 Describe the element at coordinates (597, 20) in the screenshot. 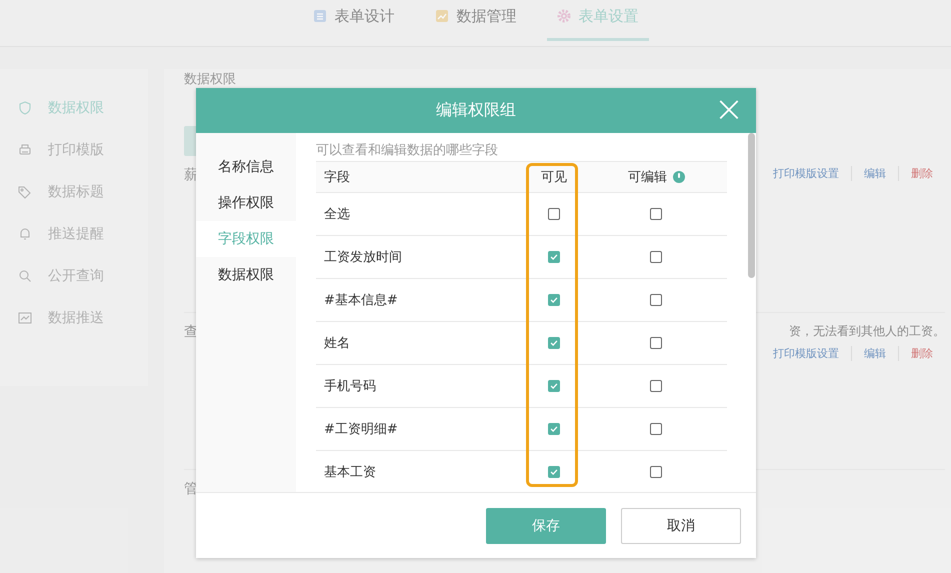

I see `top-tab: 表单设置` at that location.